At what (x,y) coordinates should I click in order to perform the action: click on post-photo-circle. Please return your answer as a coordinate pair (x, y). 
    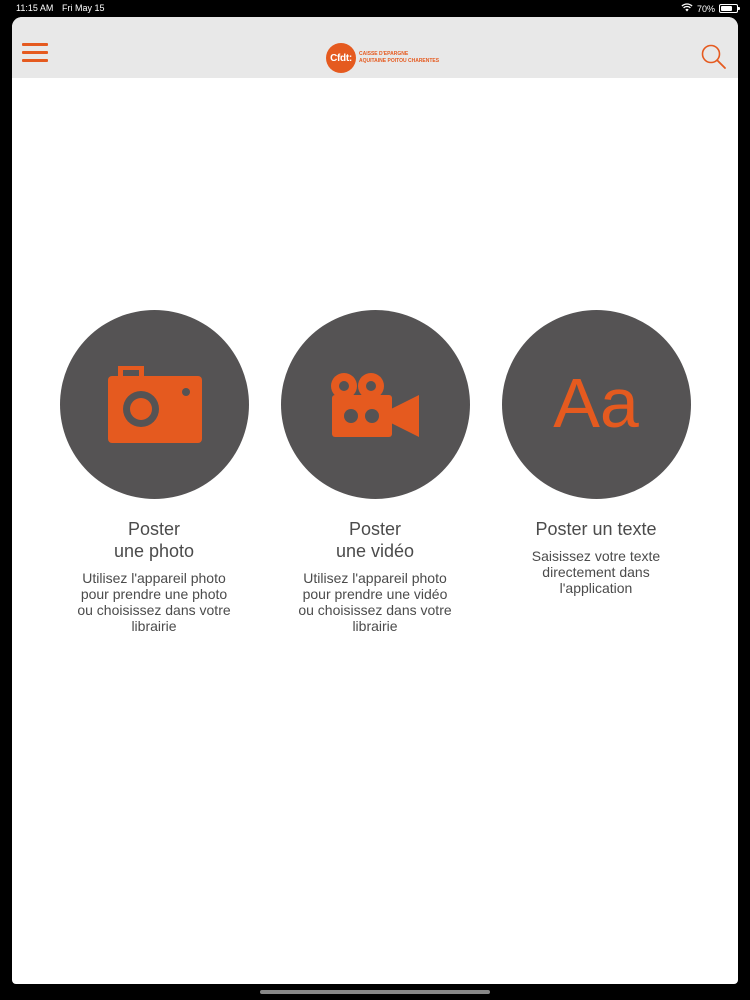
    Looking at the image, I should click on (154, 404).